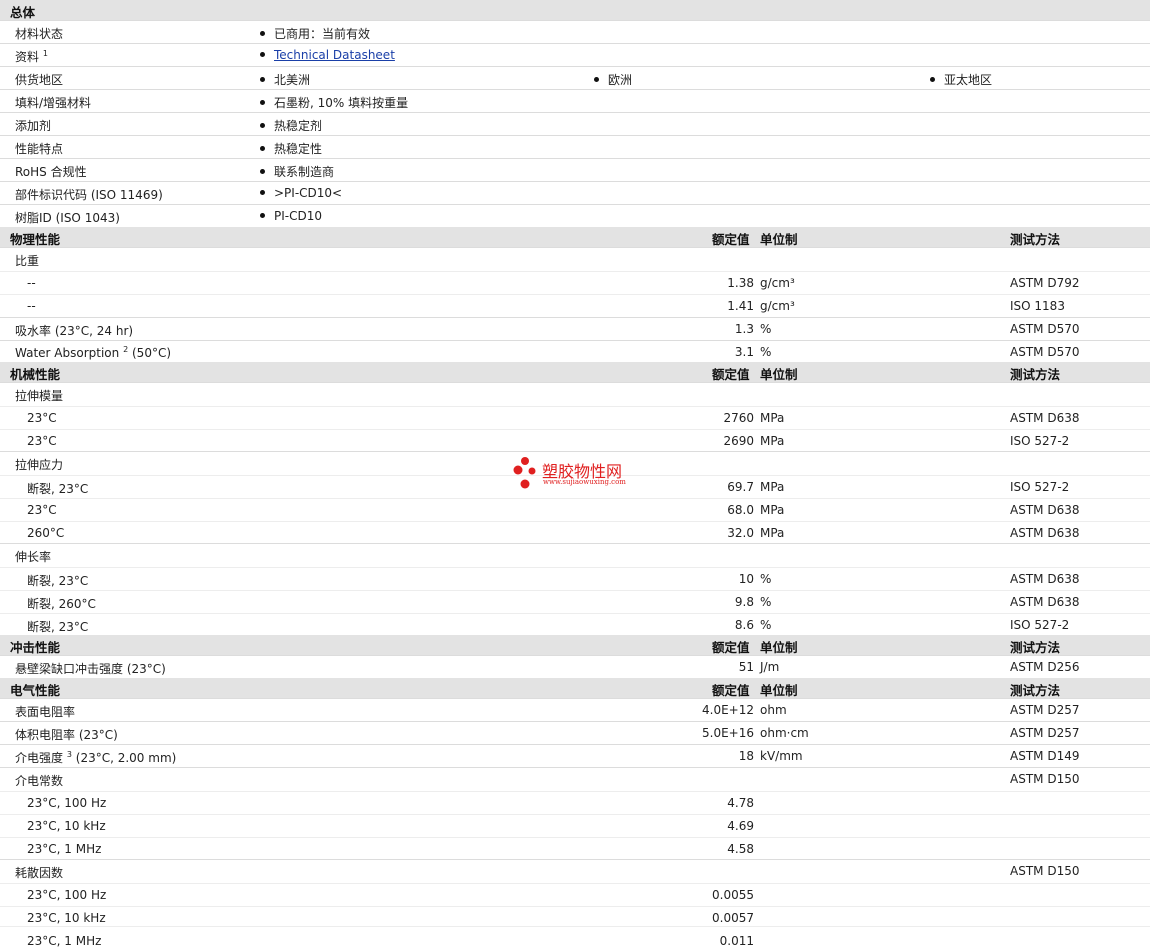 The height and width of the screenshot is (949, 1150). I want to click on row-value: 1.41, so click(740, 306).